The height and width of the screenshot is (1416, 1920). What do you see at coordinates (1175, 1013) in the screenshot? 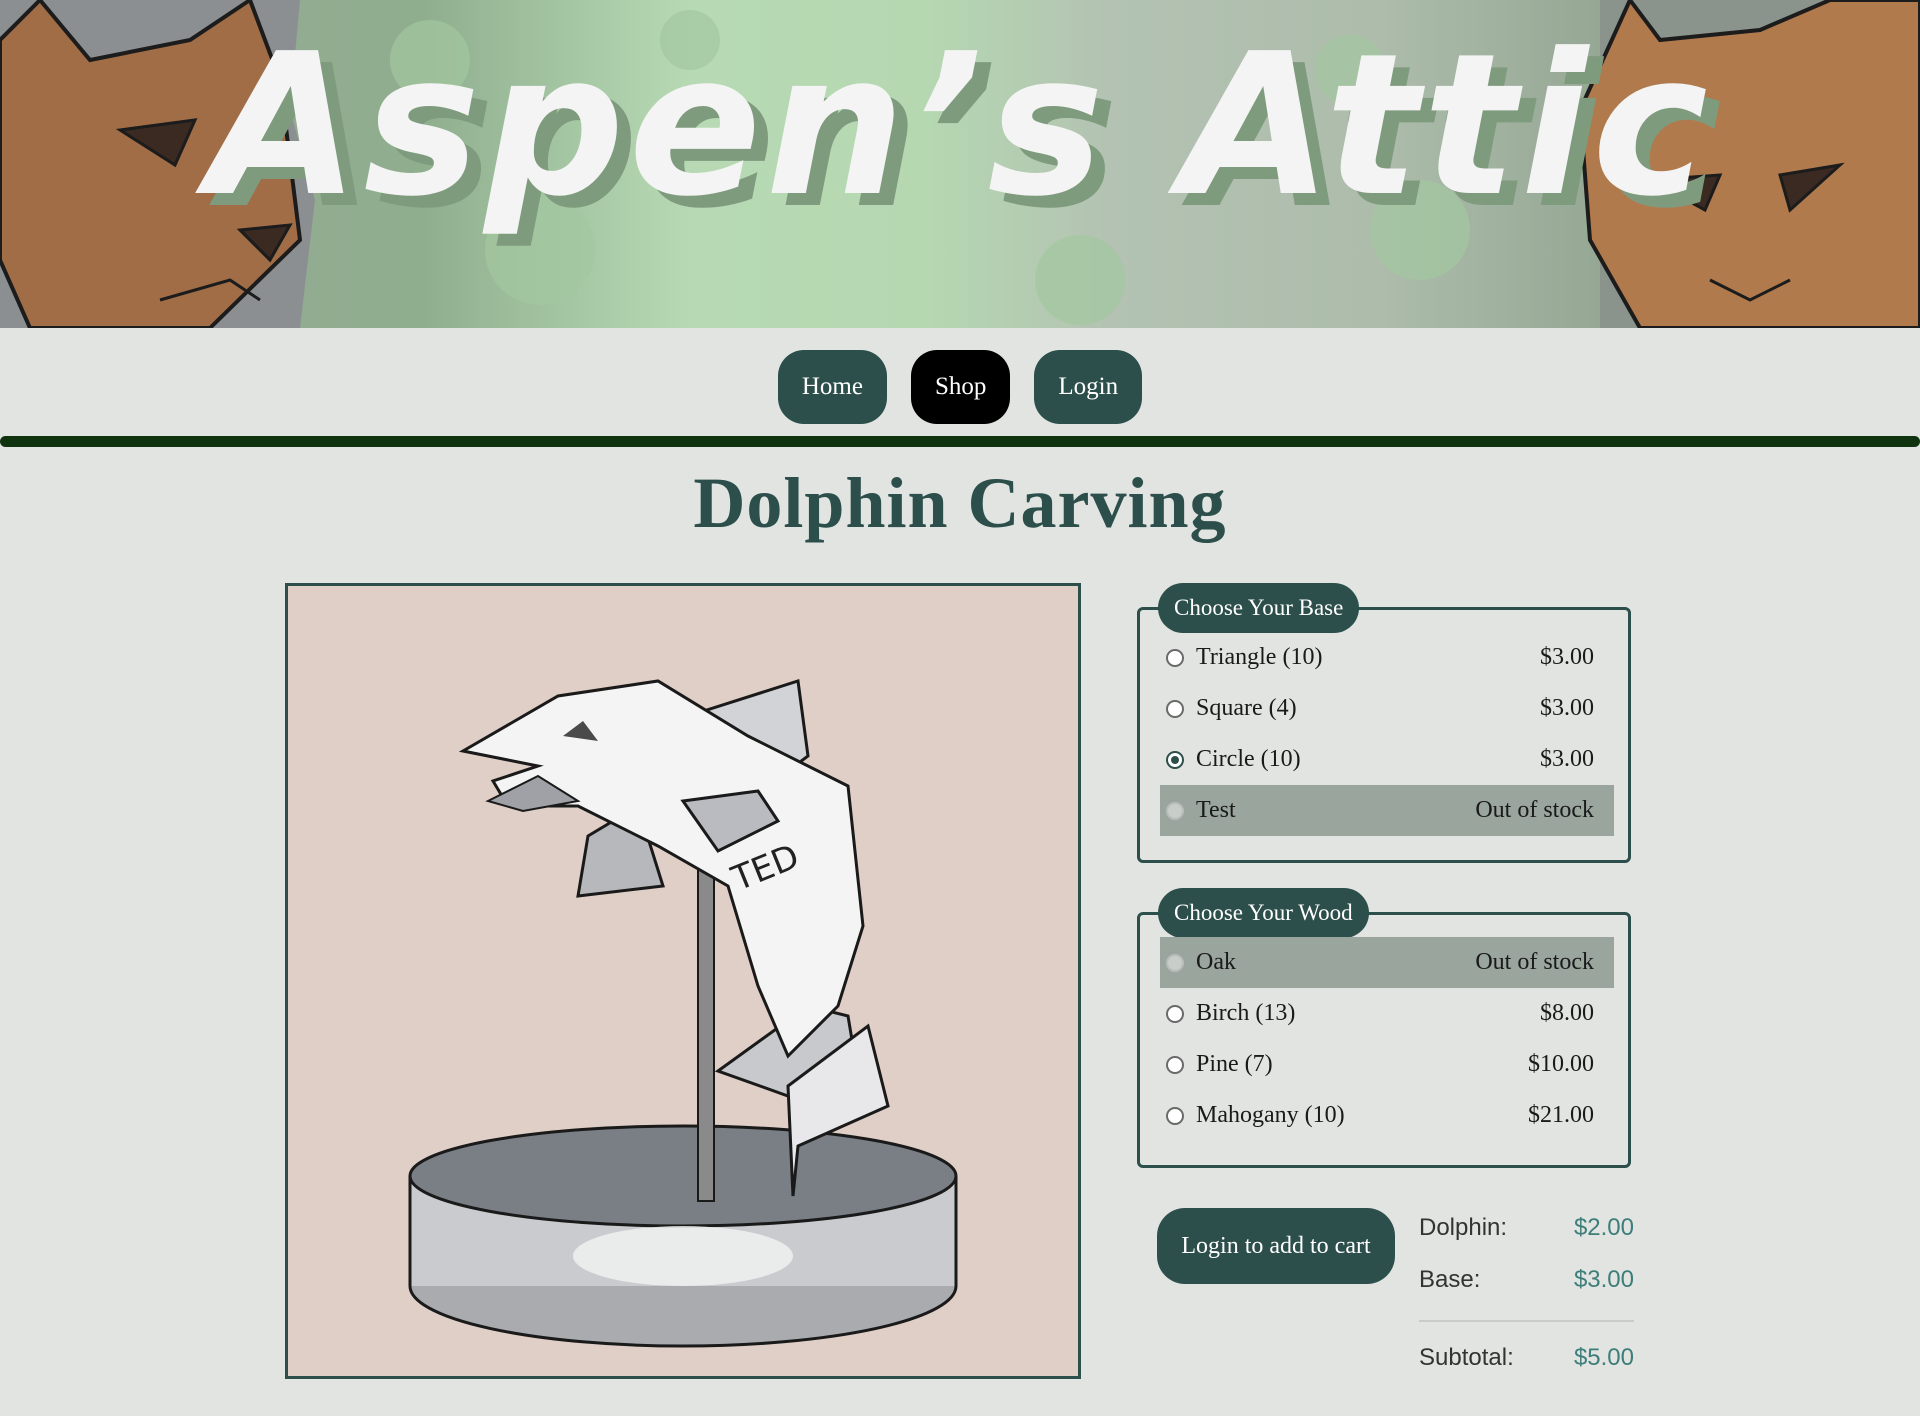
I see `wood-birch-radio` at bounding box center [1175, 1013].